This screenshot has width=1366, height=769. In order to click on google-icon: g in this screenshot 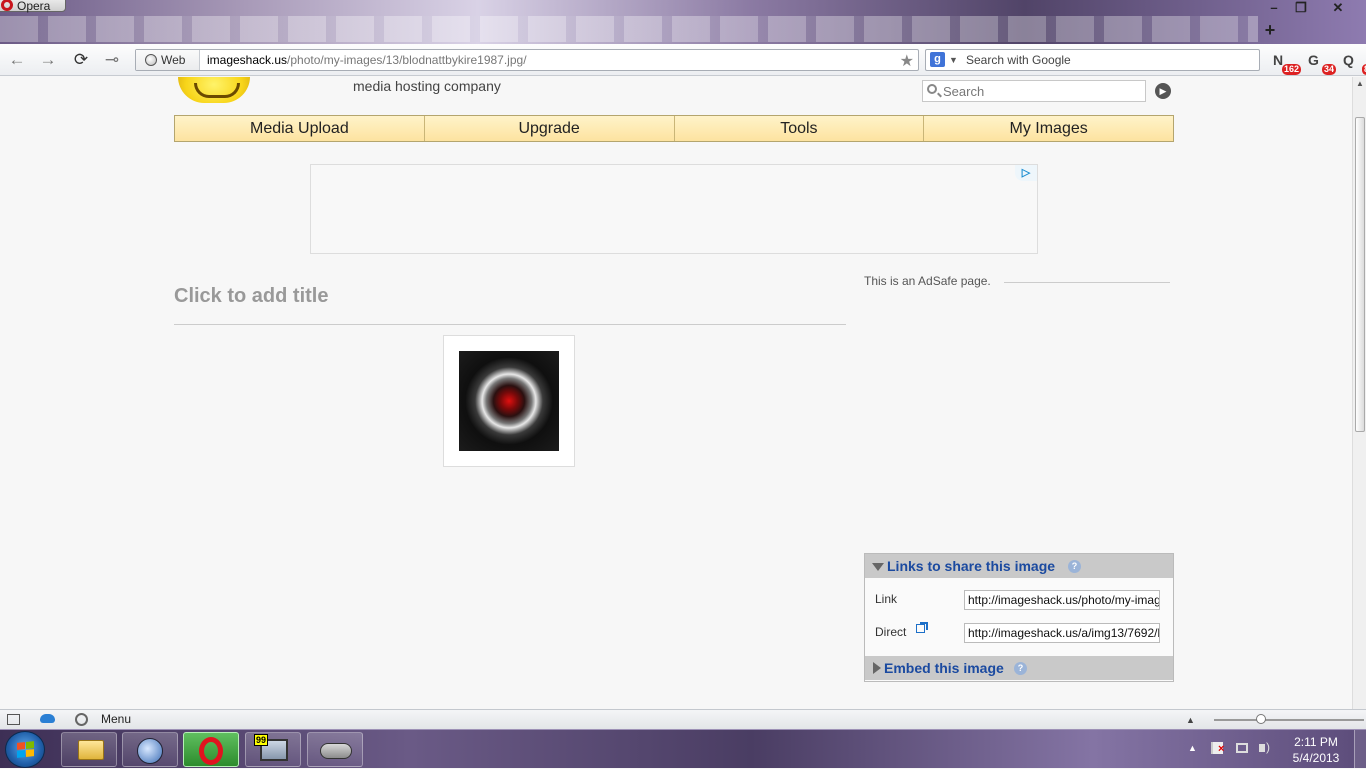, I will do `click(937, 59)`.